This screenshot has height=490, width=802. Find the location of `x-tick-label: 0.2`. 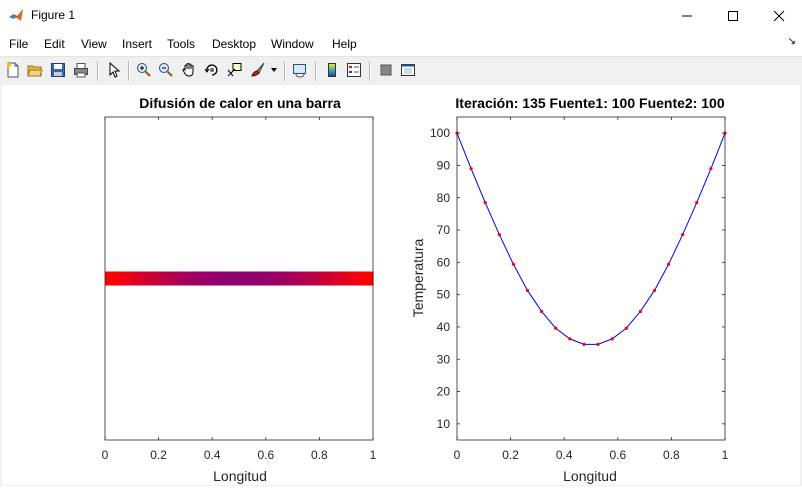

x-tick-label: 0.2 is located at coordinates (158, 455).